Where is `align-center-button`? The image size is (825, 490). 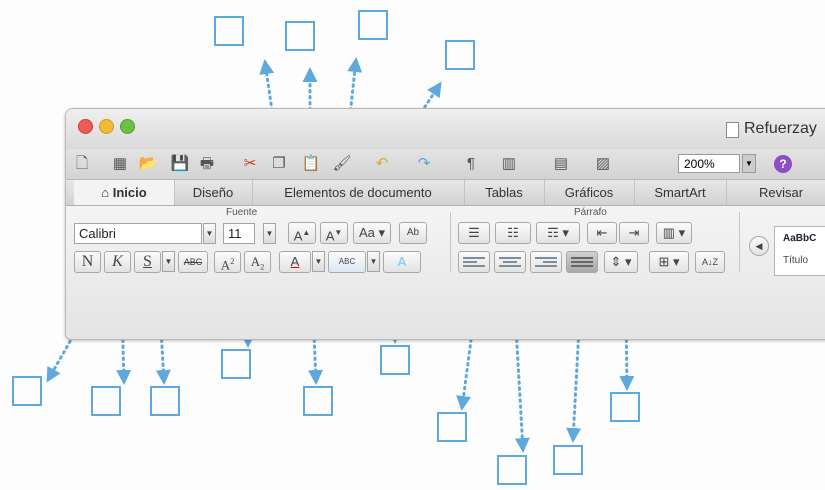
align-center-button is located at coordinates (510, 262).